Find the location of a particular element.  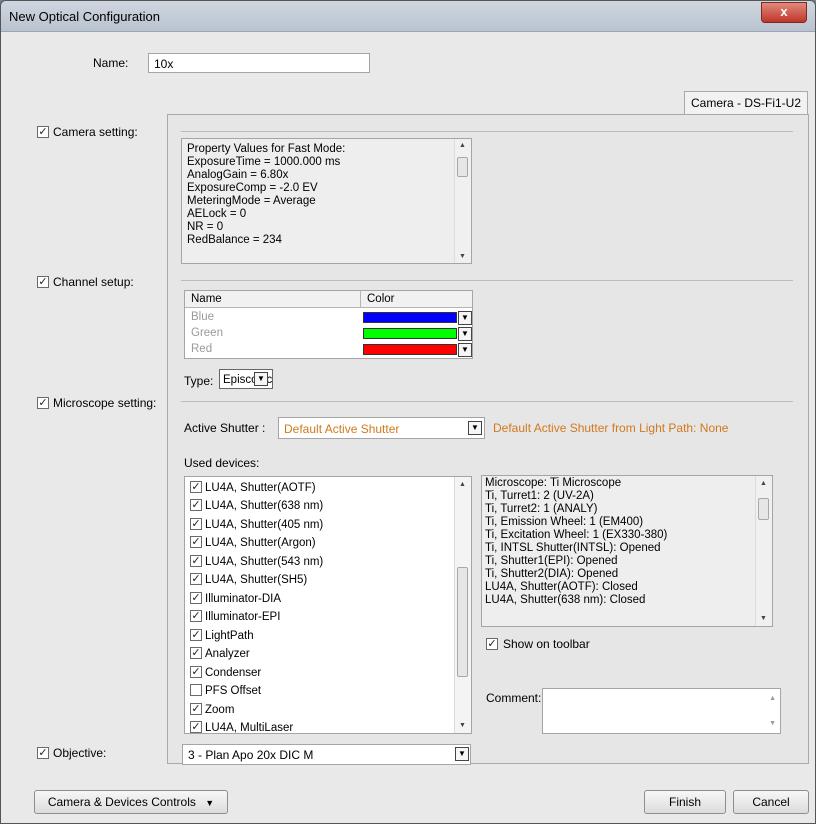

microscope-info-scrollbar: ▲ ▼ is located at coordinates (763, 551).